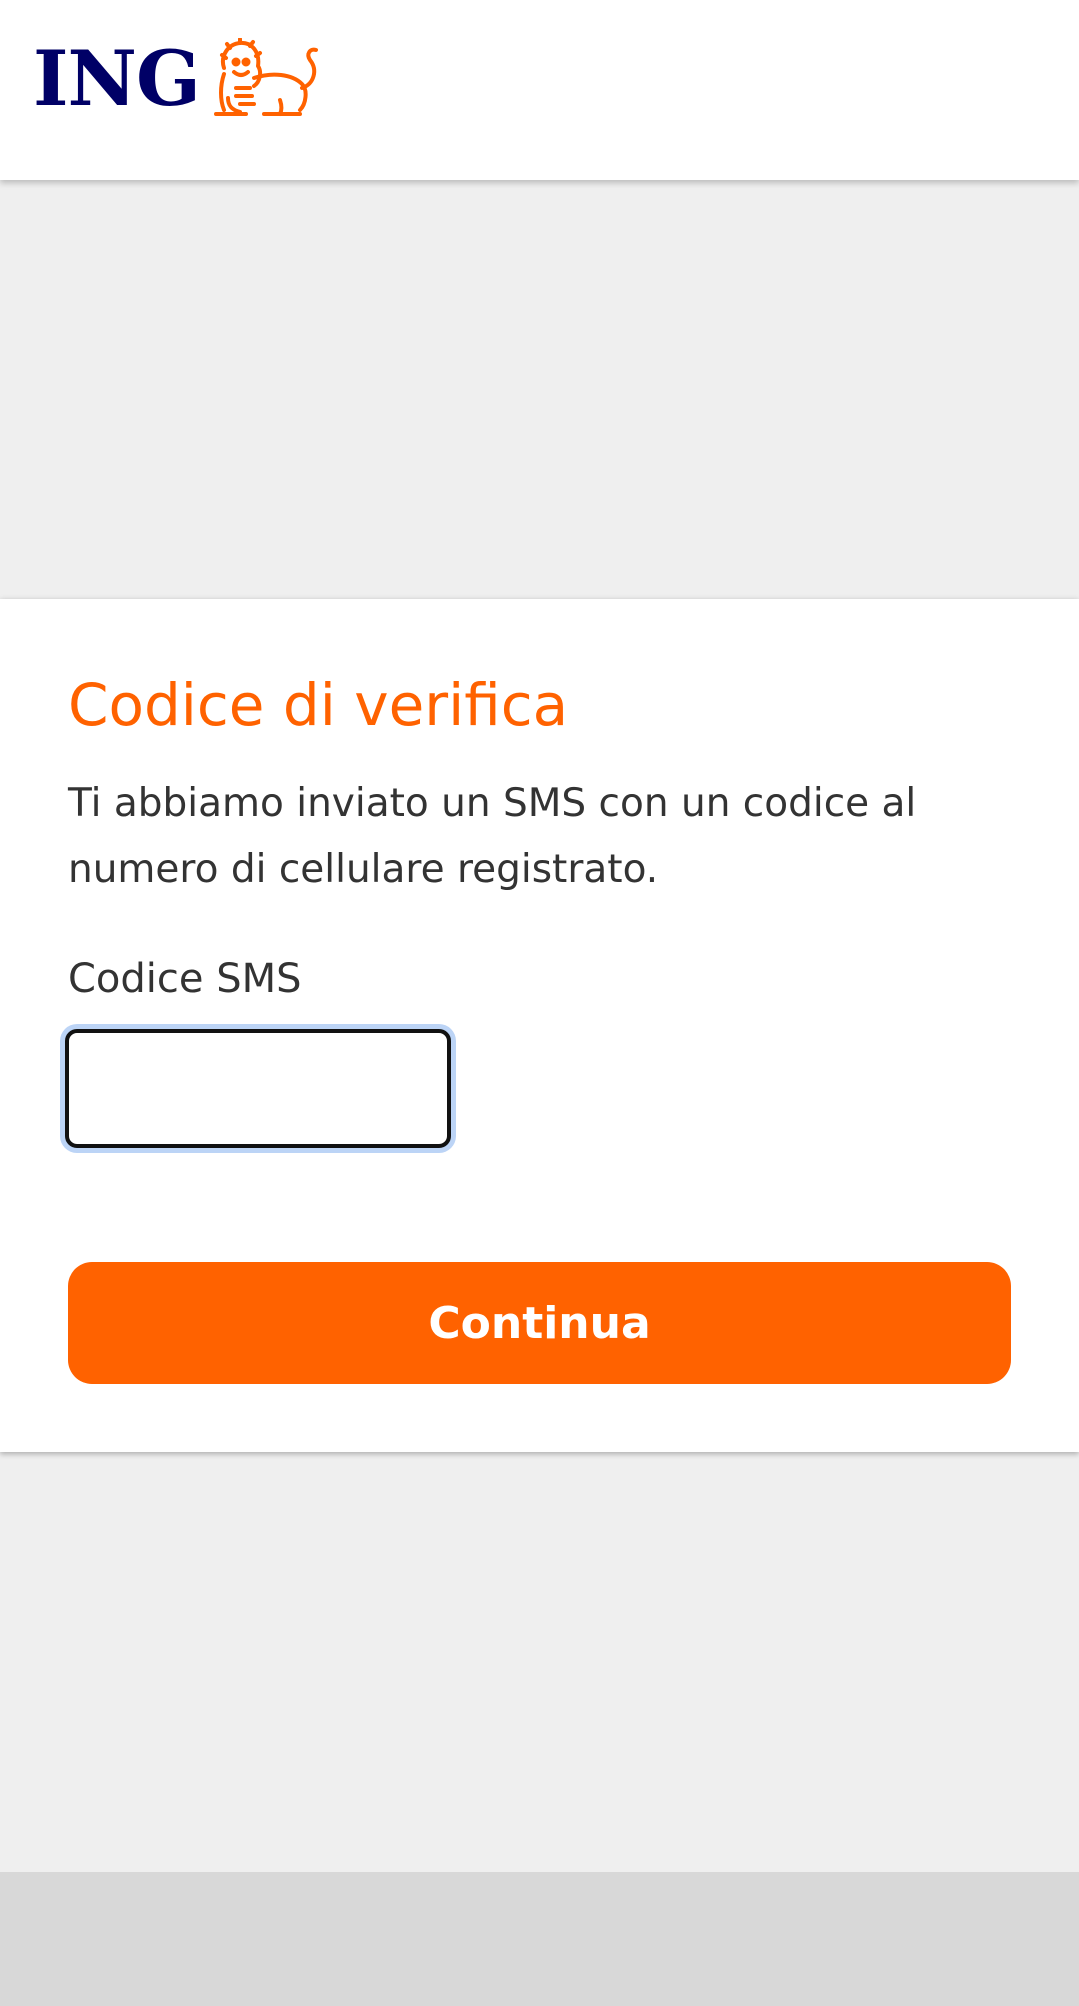 The height and width of the screenshot is (2006, 1079). Describe the element at coordinates (265, 77) in the screenshot. I see `lion-icon` at that location.